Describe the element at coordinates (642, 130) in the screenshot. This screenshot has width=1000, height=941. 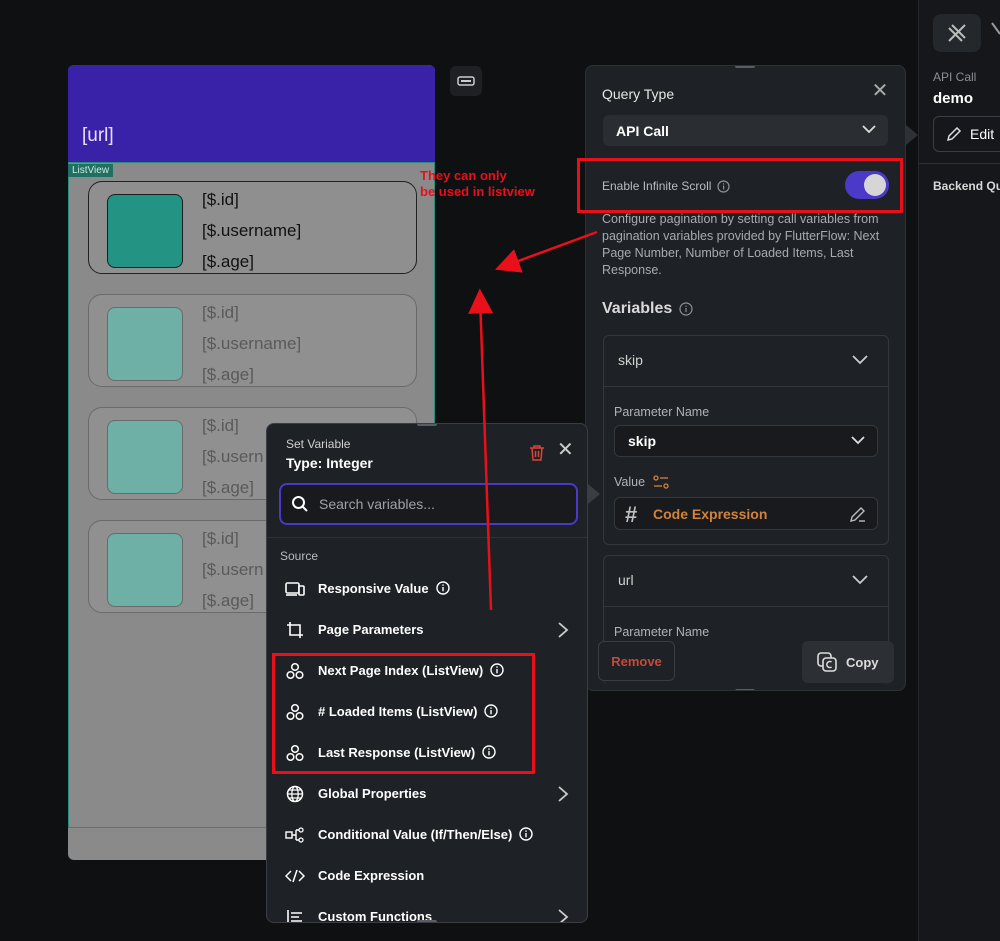
I see `query-type-value: API Call` at that location.